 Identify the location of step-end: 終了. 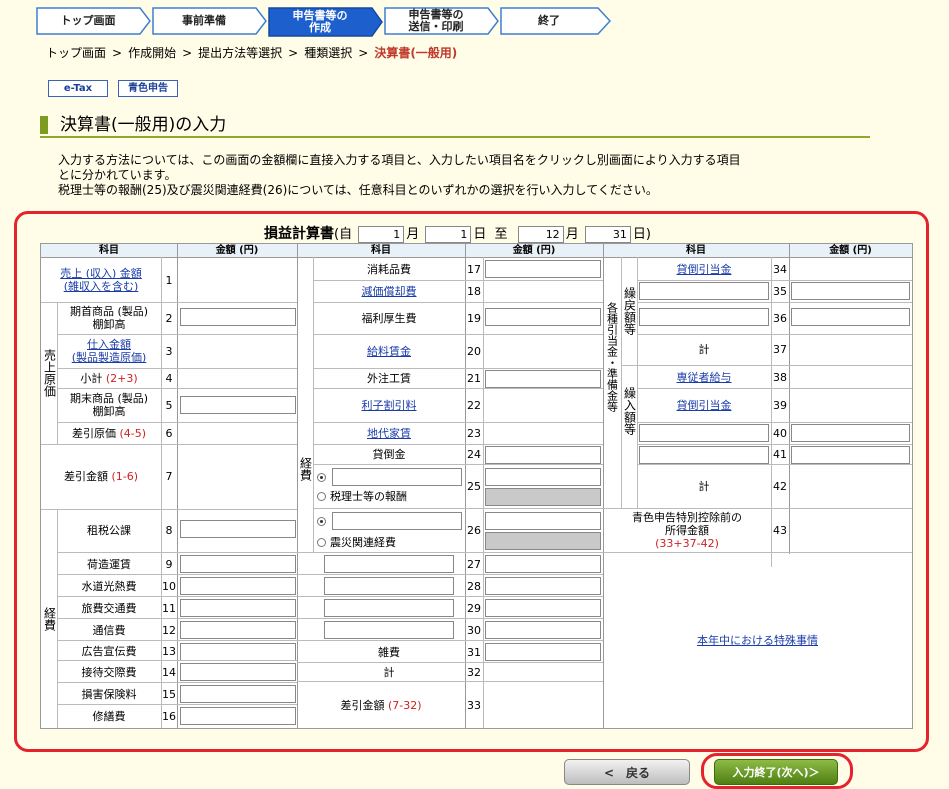
(558, 21).